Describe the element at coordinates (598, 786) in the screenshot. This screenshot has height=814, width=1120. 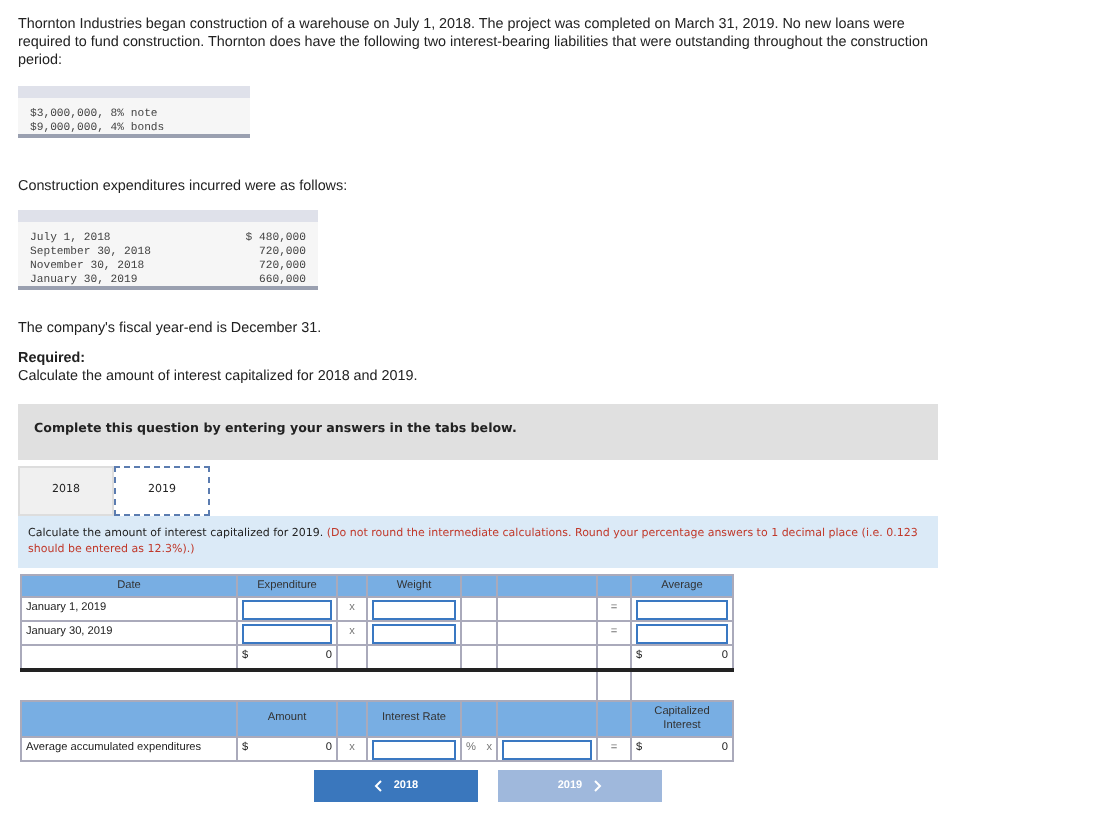
I see `chevron-right-icon` at that location.